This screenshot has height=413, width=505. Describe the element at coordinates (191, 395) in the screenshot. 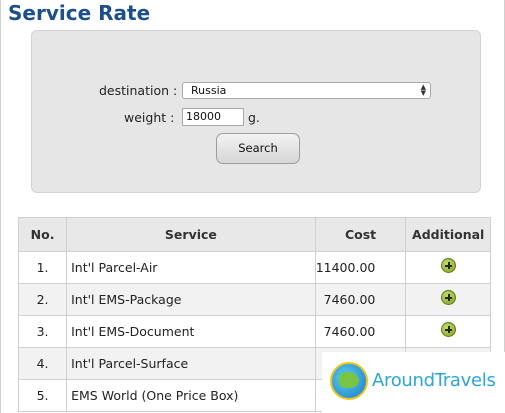

I see `row-service: EMS World (One Price Box)` at that location.